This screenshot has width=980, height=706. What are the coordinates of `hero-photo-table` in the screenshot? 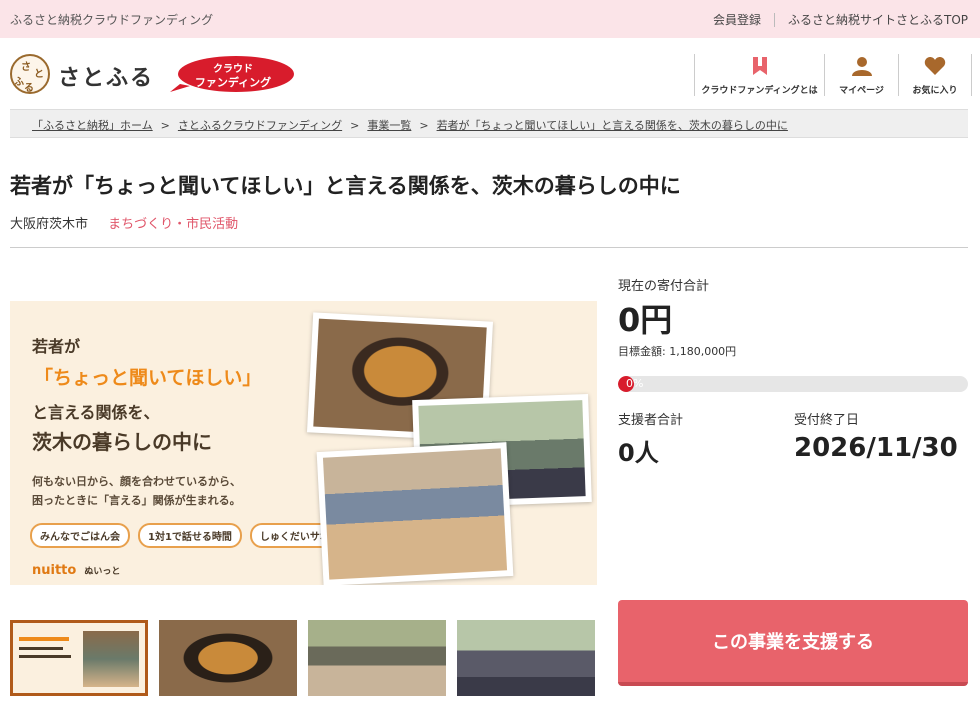 It's located at (415, 513).